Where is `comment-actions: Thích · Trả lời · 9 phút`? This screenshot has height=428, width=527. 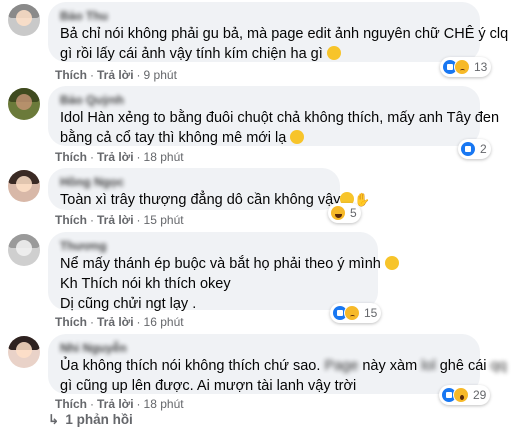
comment-actions: Thích · Trả lời · 9 phút is located at coordinates (116, 75).